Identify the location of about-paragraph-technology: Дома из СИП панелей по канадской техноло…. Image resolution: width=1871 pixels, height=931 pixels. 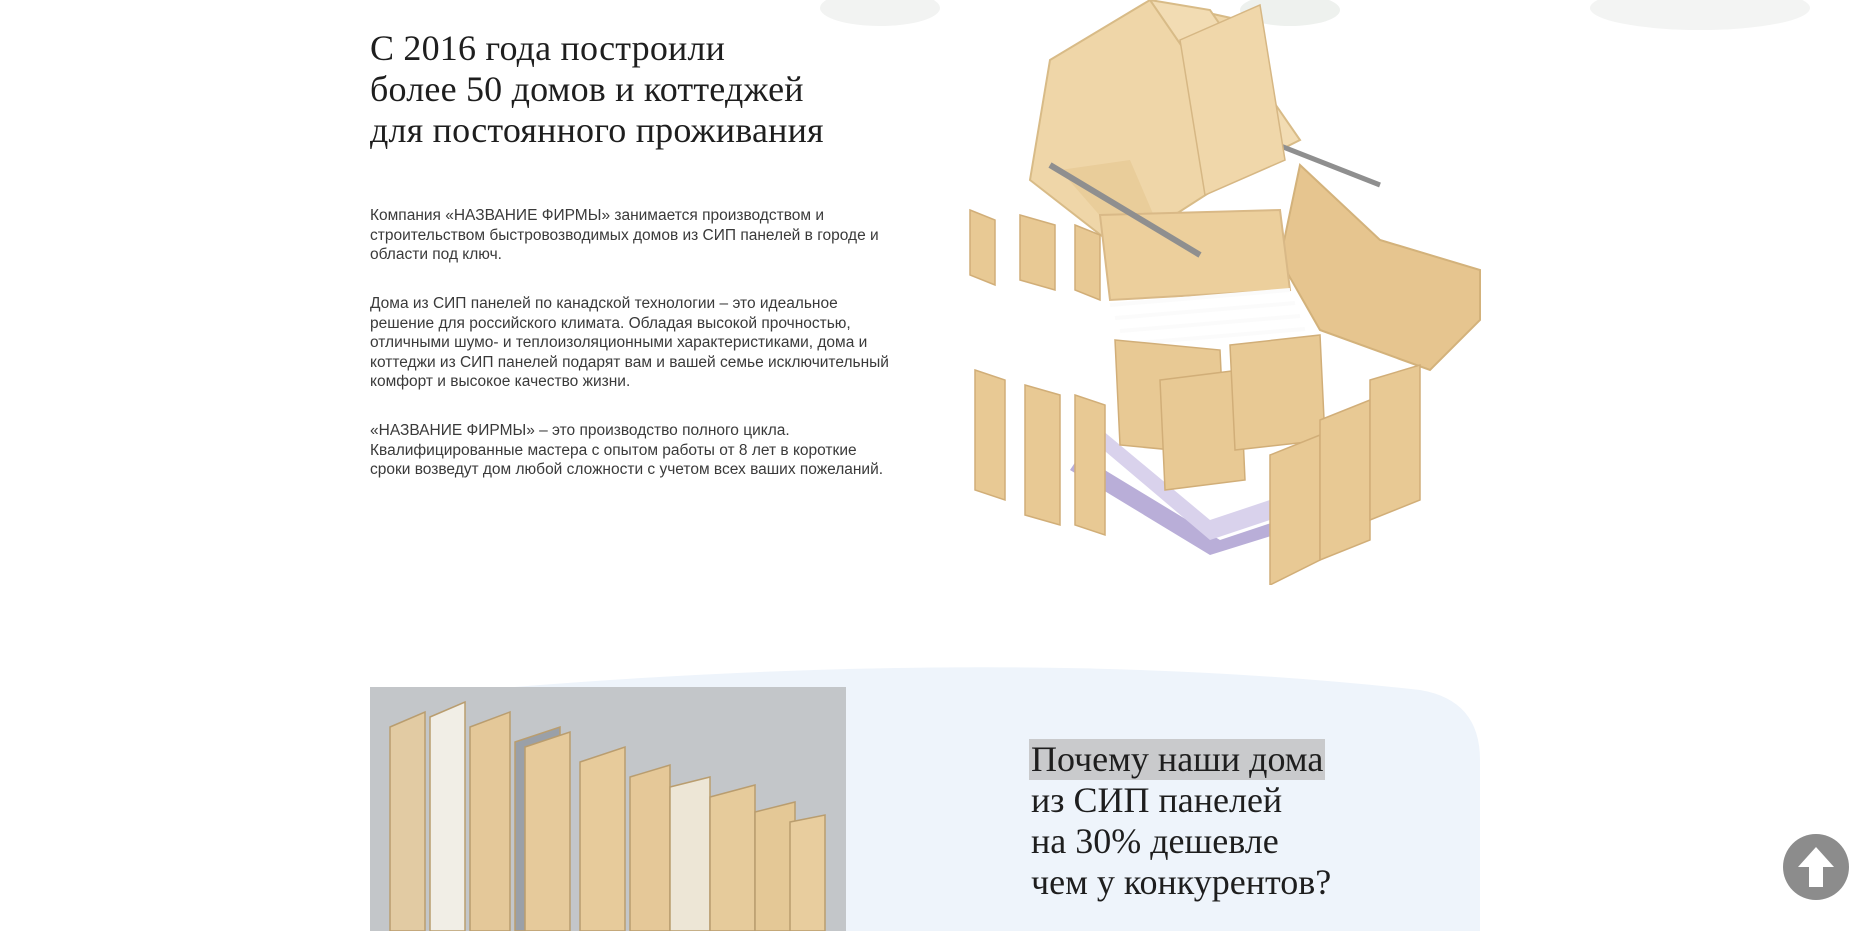
(629, 342).